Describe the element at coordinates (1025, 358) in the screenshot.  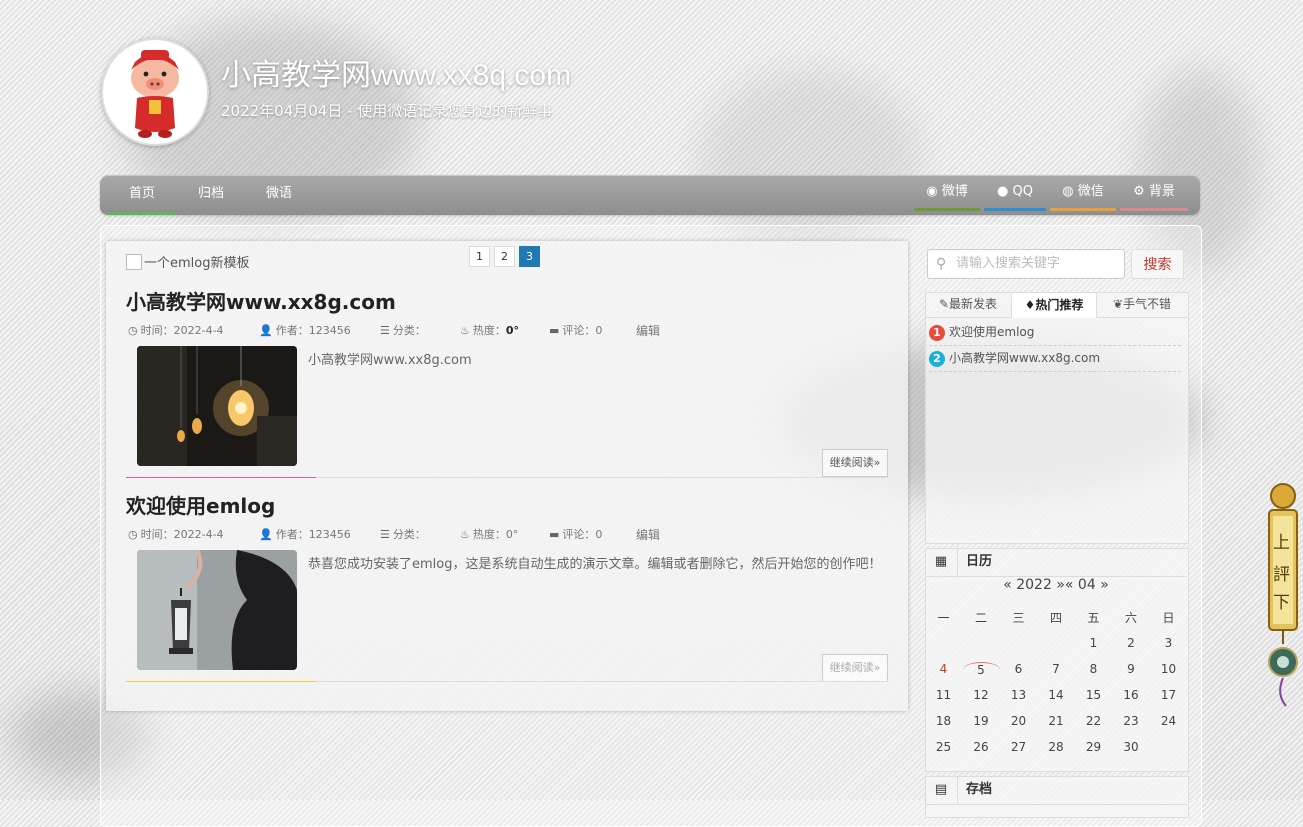
I see `hot-list-item-title: 小高教学网www.xx8g.com` at that location.